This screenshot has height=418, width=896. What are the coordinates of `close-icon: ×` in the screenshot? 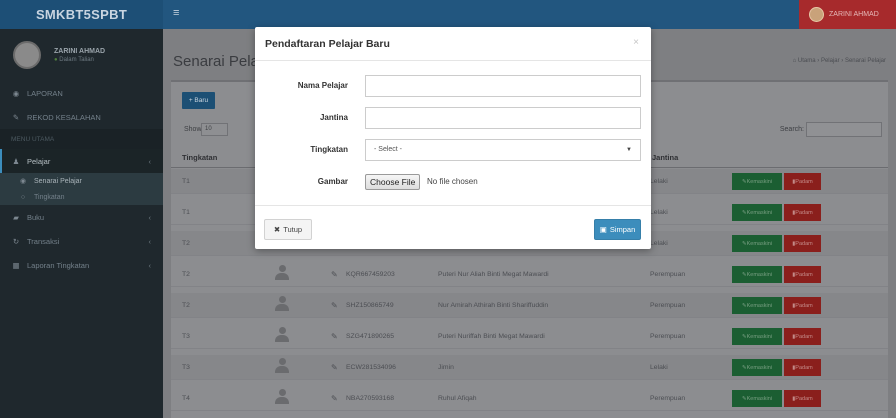 It's located at (636, 42).